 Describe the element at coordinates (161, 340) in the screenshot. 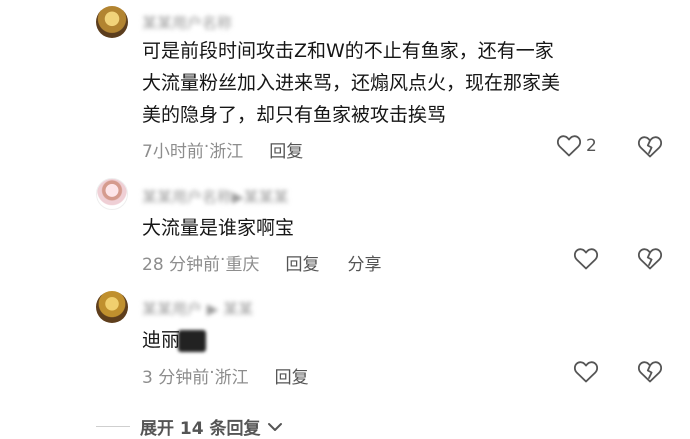

I see `comment-body: 迪丽` at that location.